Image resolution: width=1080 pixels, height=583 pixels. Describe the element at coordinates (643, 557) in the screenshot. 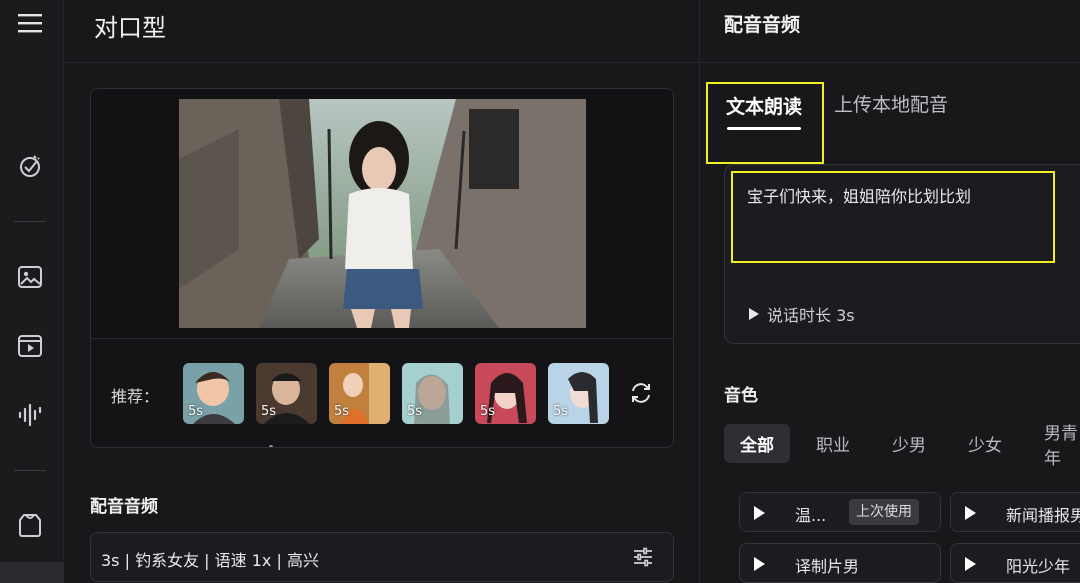

I see `sliders-settings-icon` at that location.